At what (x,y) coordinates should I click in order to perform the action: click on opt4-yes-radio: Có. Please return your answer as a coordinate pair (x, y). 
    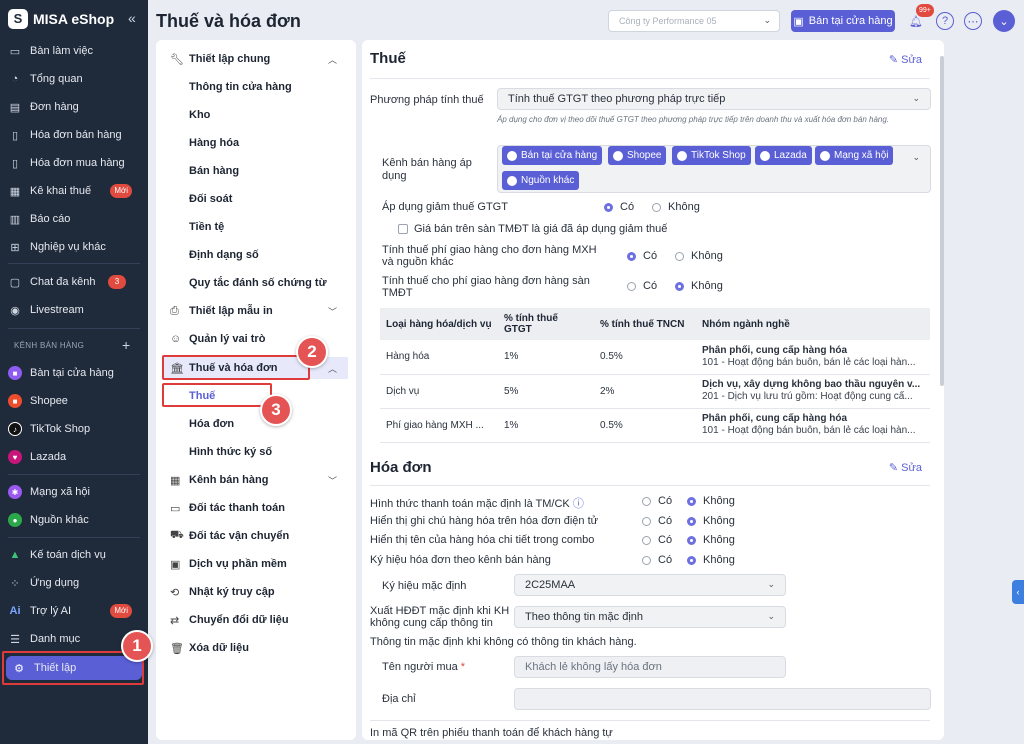
    Looking at the image, I should click on (657, 560).